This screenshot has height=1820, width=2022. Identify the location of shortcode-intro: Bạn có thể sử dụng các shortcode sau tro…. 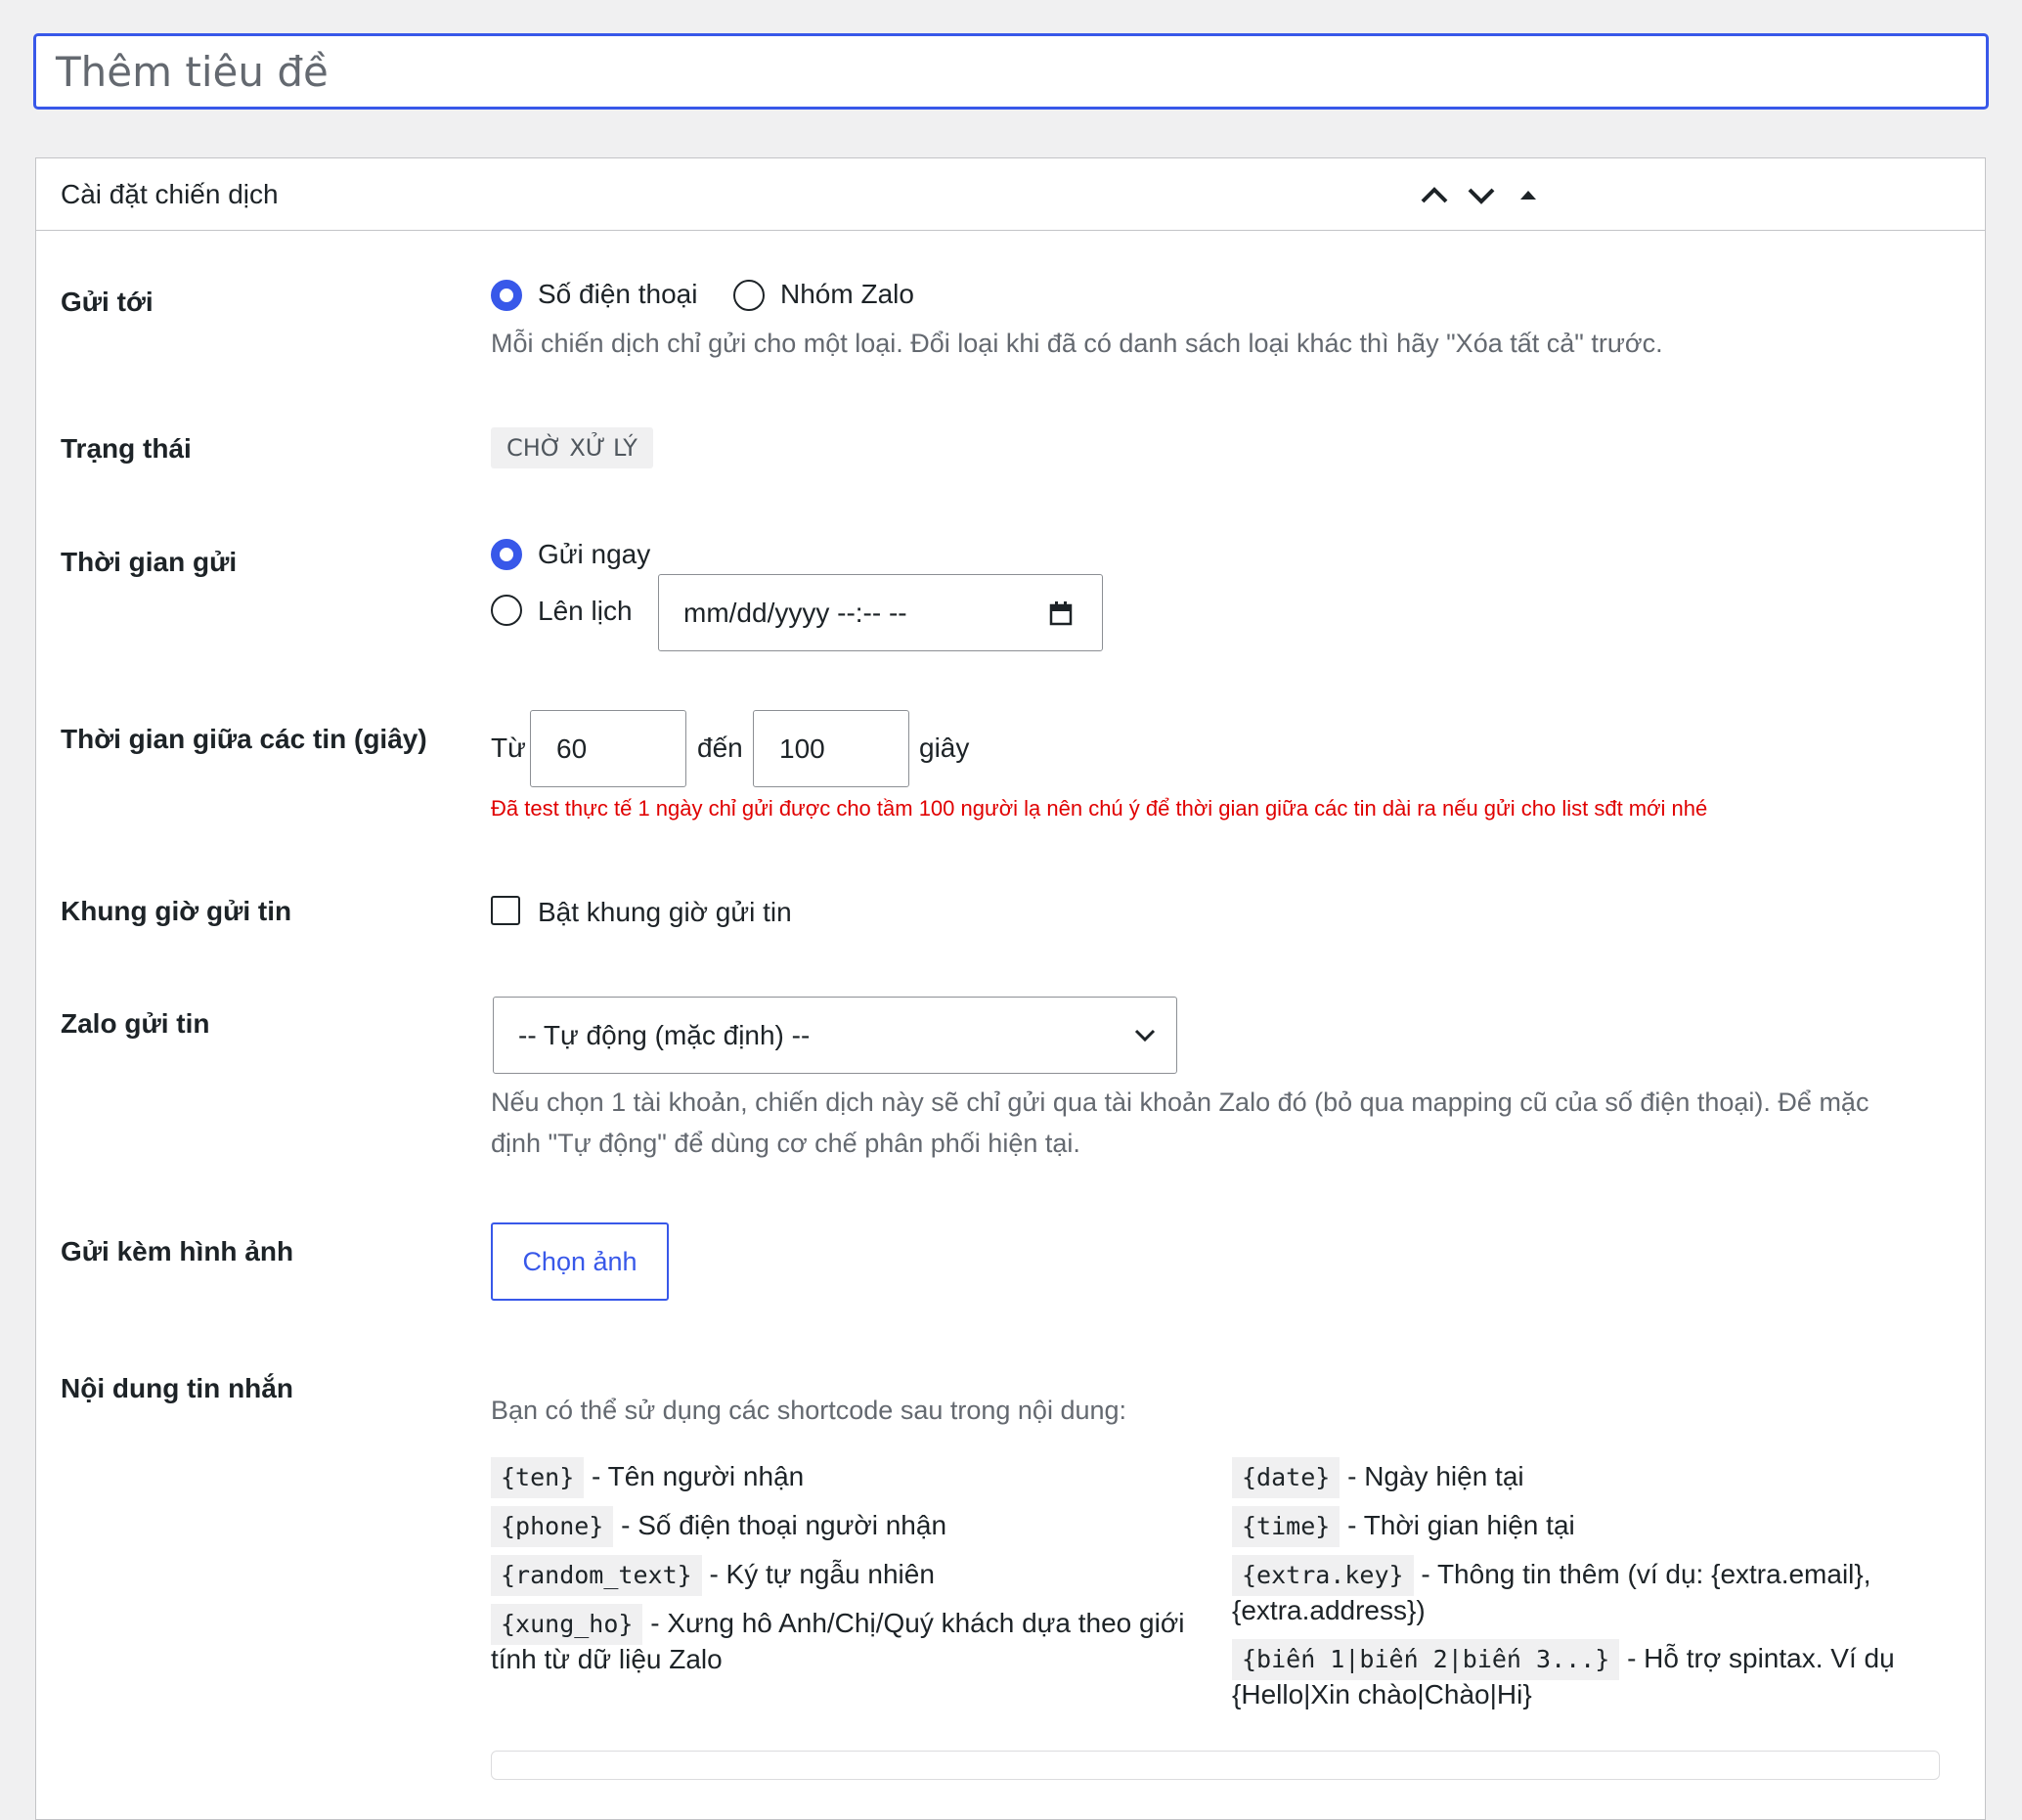
(809, 1410).